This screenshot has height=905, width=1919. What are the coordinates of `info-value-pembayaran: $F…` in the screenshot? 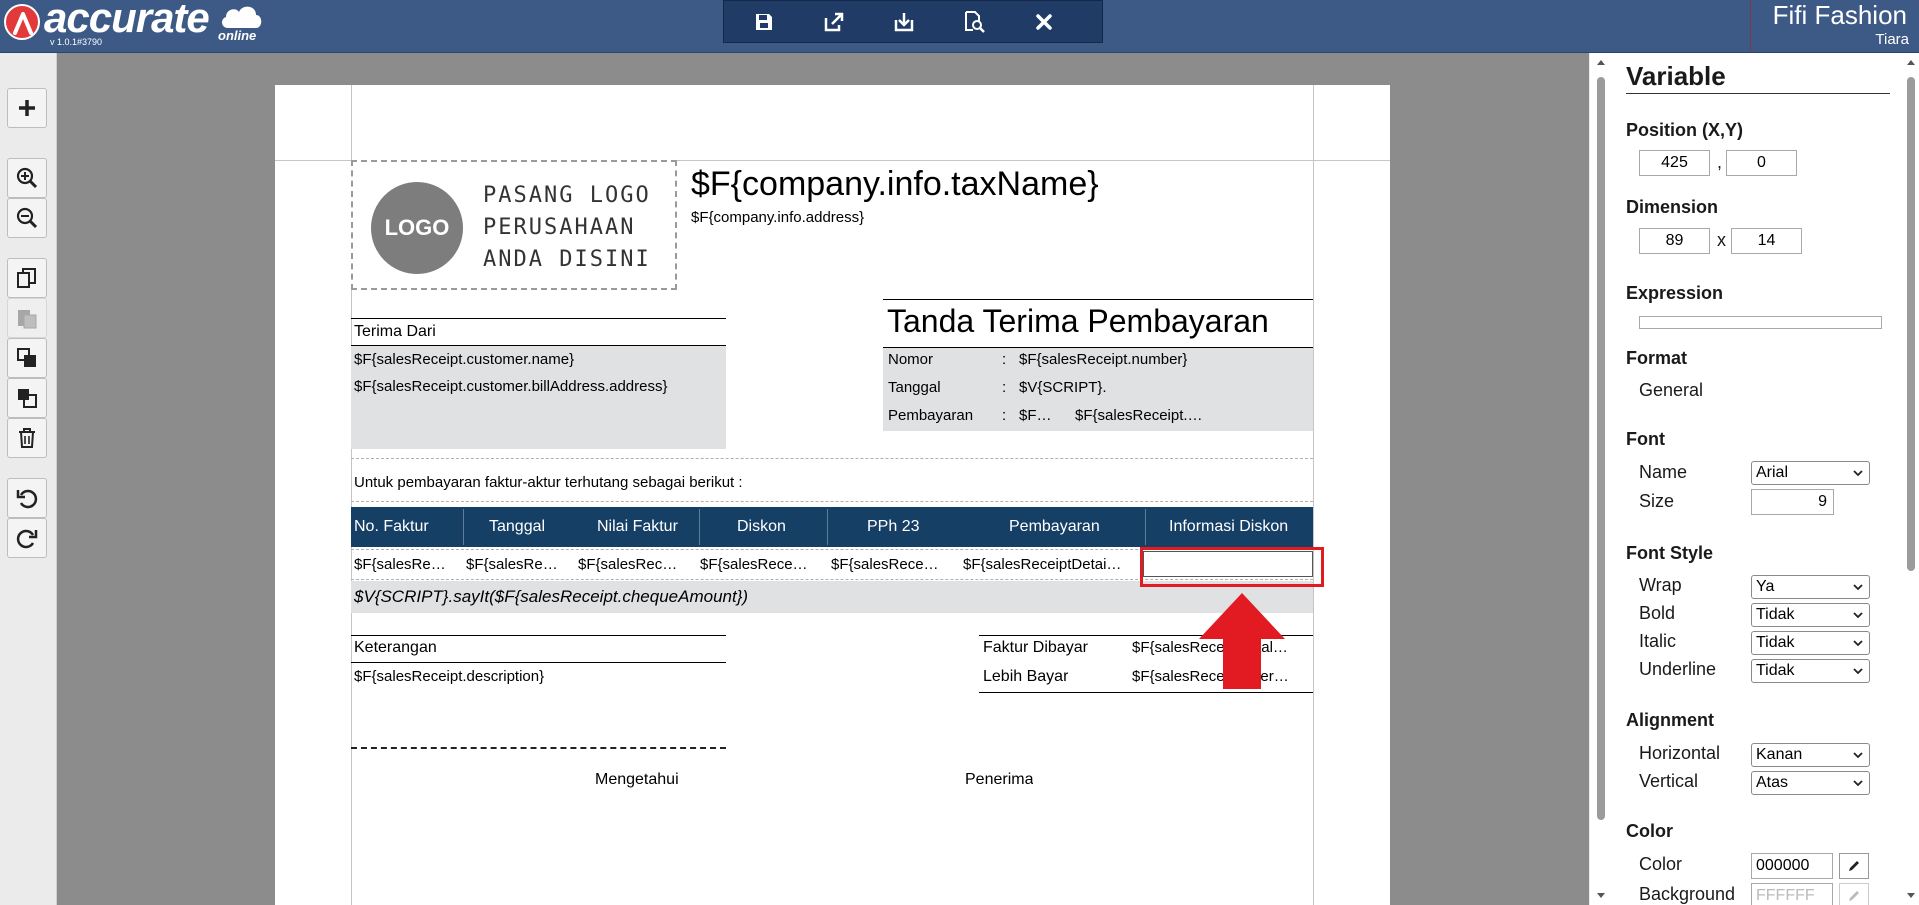 It's located at (1035, 415).